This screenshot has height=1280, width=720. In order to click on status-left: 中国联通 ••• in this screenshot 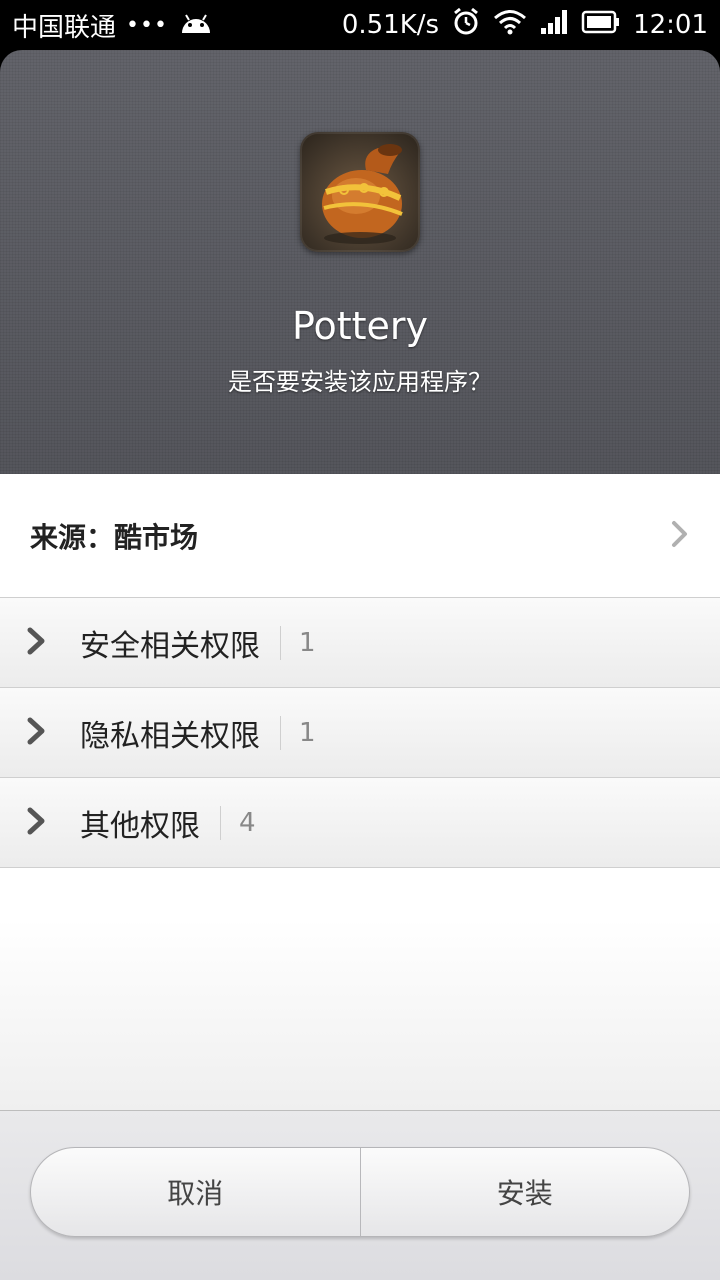, I will do `click(113, 25)`.